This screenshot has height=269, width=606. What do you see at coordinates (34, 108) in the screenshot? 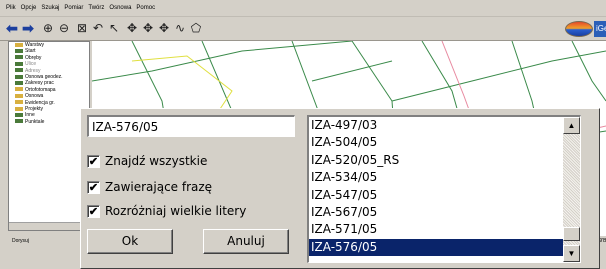
I see `tree-item-label: Projekty` at bounding box center [34, 108].